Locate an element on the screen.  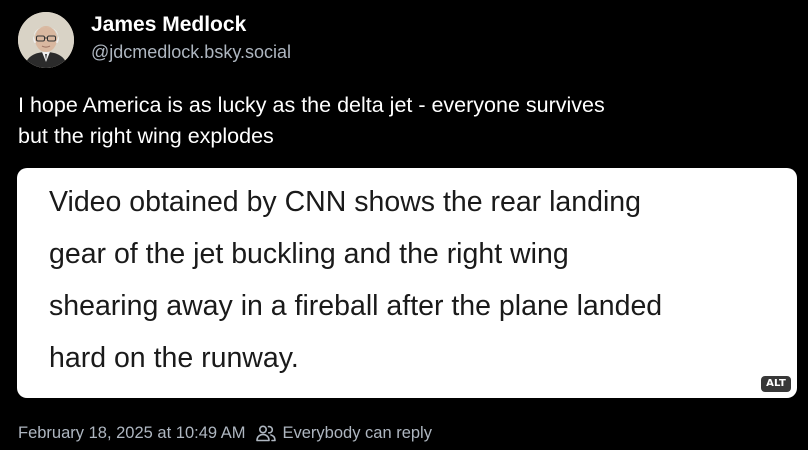
avatar is located at coordinates (46, 40).